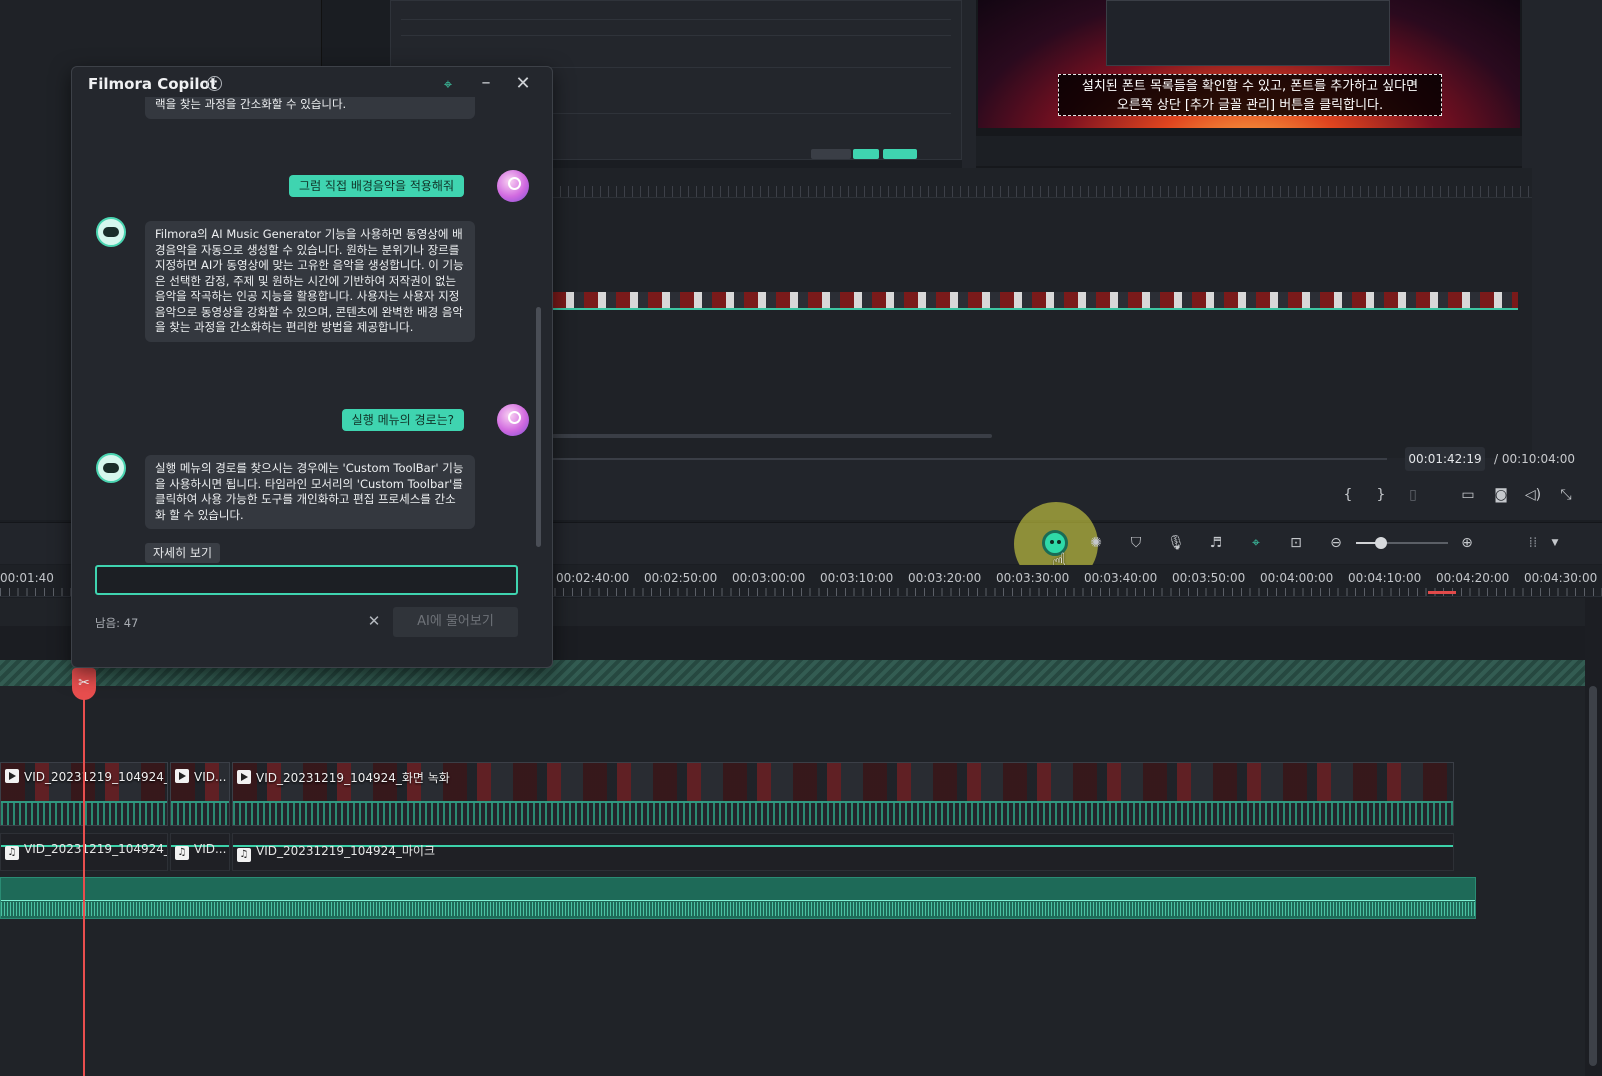 The image size is (1602, 1076). What do you see at coordinates (310, 108) in the screenshot?
I see `bot-message: 랙을 찾는 과정을 간소화할 수 있습니다.` at bounding box center [310, 108].